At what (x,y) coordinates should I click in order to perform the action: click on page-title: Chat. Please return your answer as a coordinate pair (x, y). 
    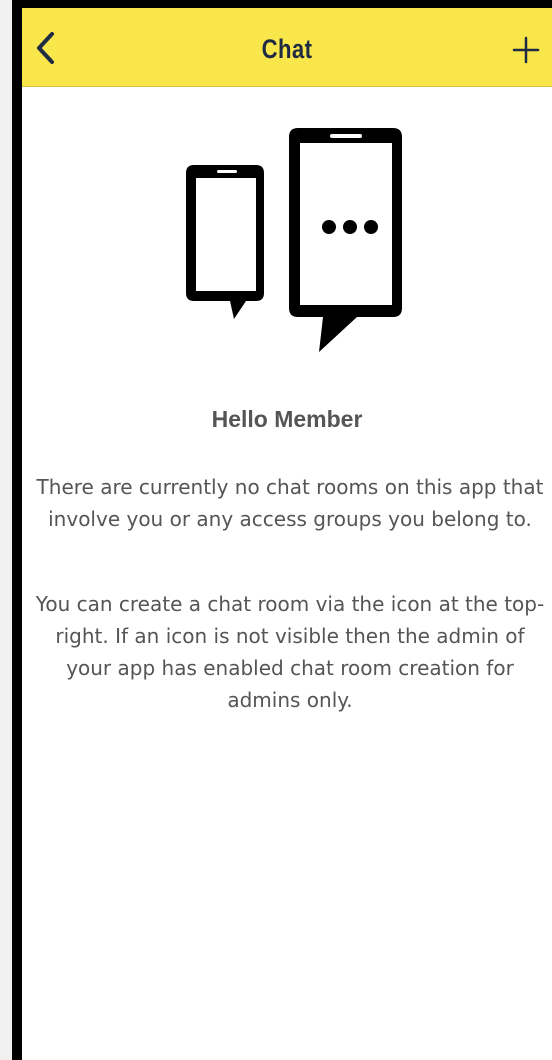
    Looking at the image, I should click on (287, 49).